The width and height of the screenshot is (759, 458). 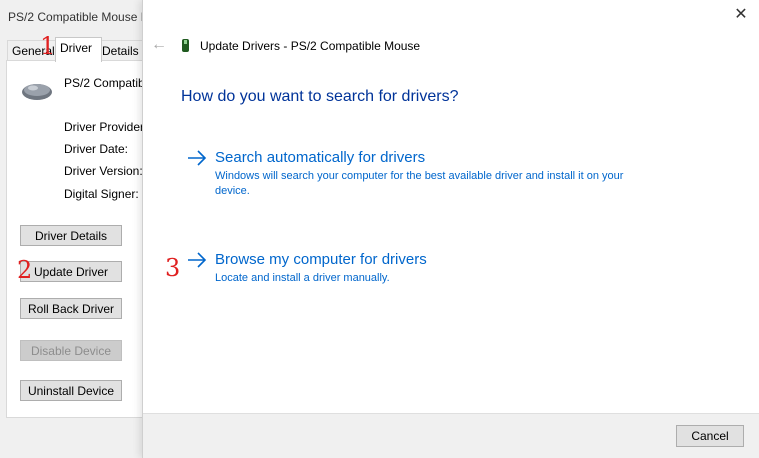 What do you see at coordinates (96, 149) in the screenshot?
I see `driver-date-label: Driver Date:` at bounding box center [96, 149].